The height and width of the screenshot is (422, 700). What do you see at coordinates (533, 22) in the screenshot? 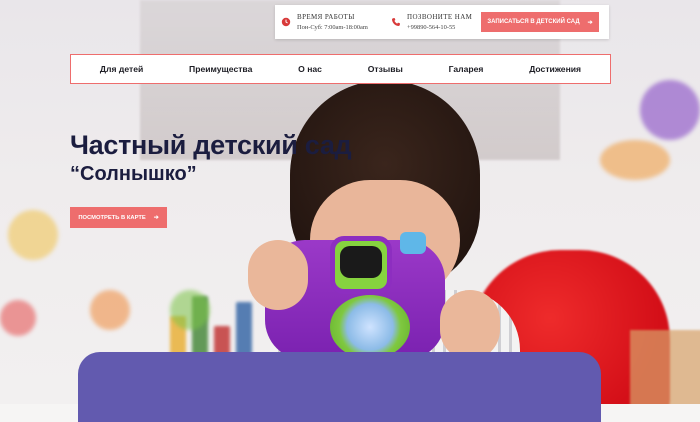
I see `enroll-button-label: ЗАПИСАТЬСЯ В ДЕТСКИЙ САД` at bounding box center [533, 22].